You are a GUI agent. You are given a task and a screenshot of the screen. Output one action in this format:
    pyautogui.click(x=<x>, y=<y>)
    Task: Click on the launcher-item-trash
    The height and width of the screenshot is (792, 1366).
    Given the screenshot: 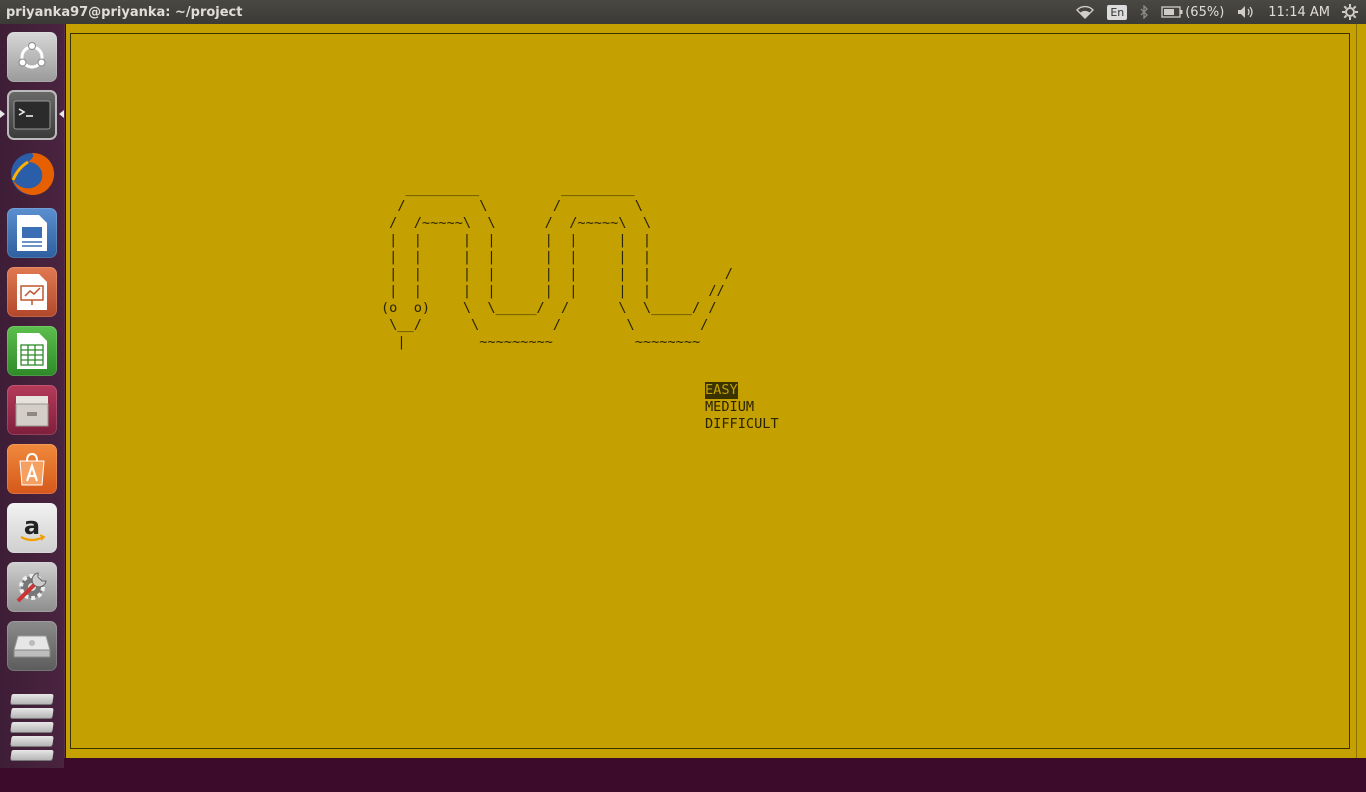 What is the action you would take?
    pyautogui.click(x=32, y=740)
    